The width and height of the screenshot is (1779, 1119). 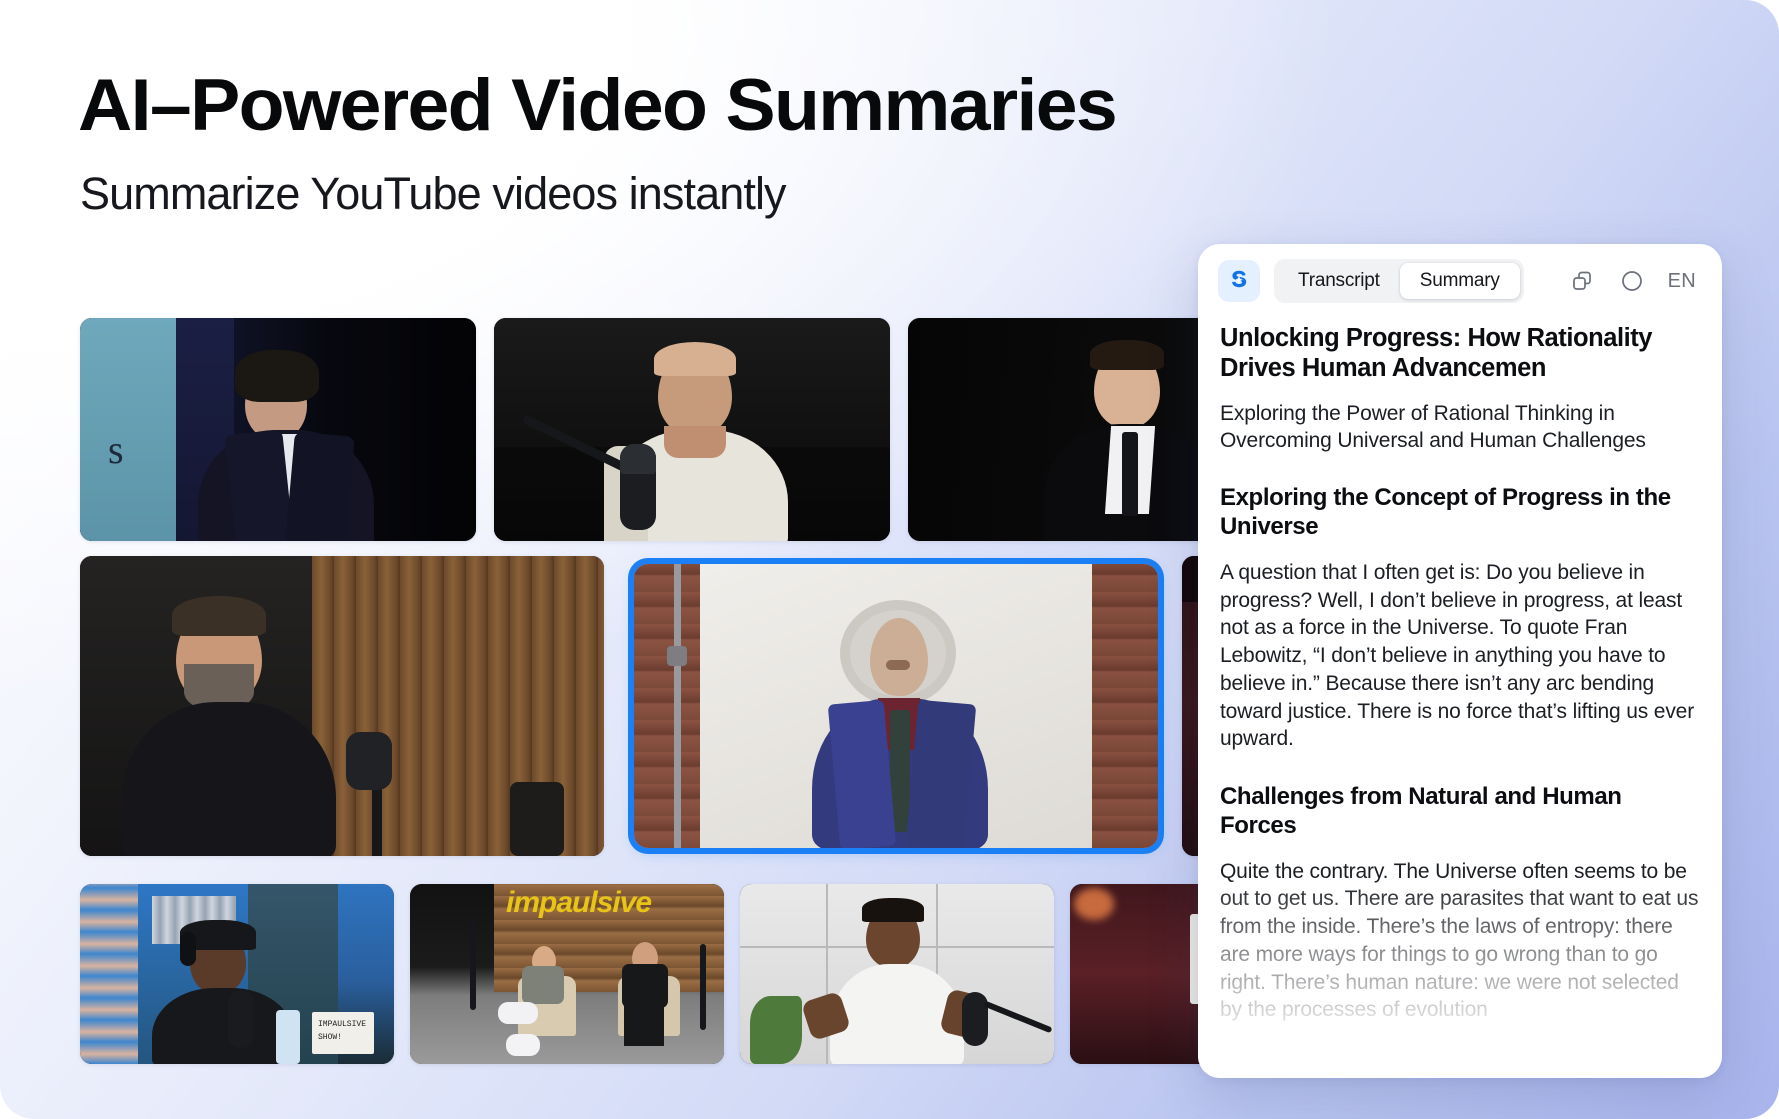 I want to click on tab-summary: Summary, so click(x=1459, y=281).